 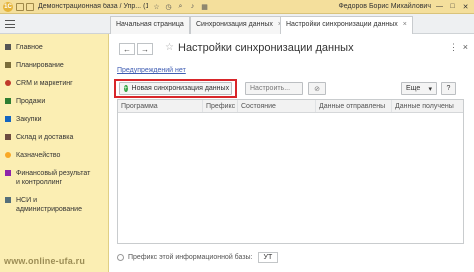 I want to click on new-sync-button: + Новая синхронизация данных, so click(x=175, y=88).